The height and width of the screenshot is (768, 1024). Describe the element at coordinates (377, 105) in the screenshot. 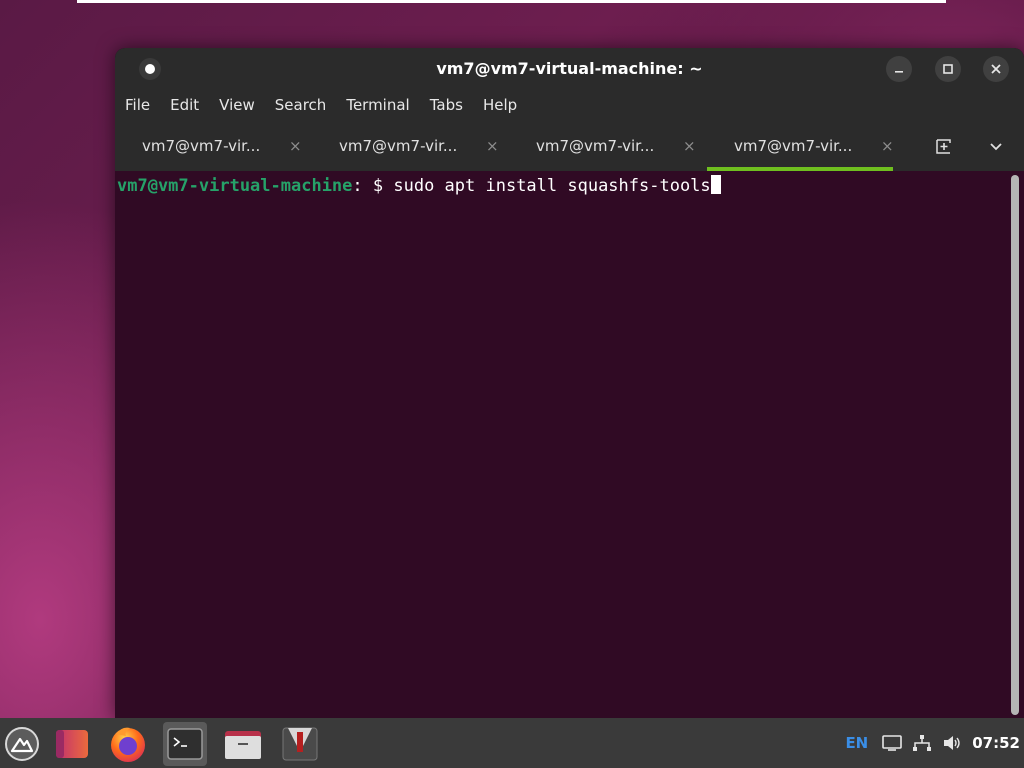

I see `menu-terminal: Terminal` at that location.